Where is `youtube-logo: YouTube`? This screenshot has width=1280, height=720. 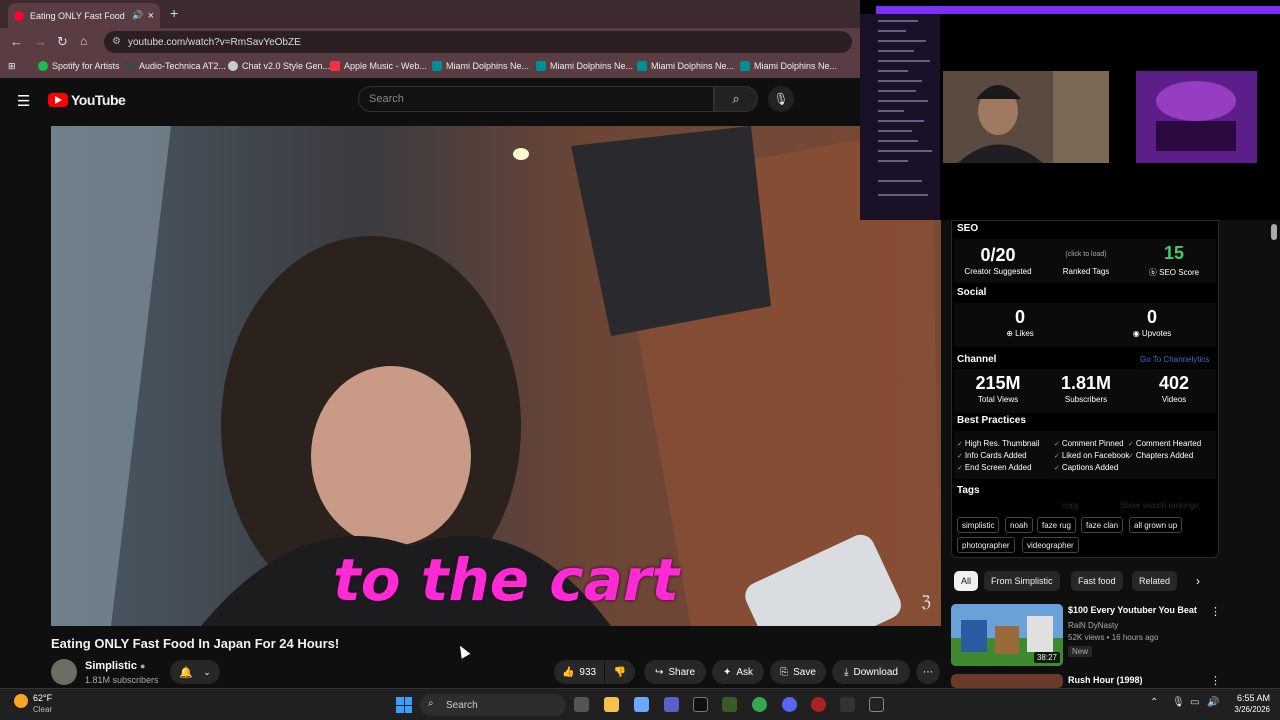
youtube-logo: YouTube is located at coordinates (87, 100).